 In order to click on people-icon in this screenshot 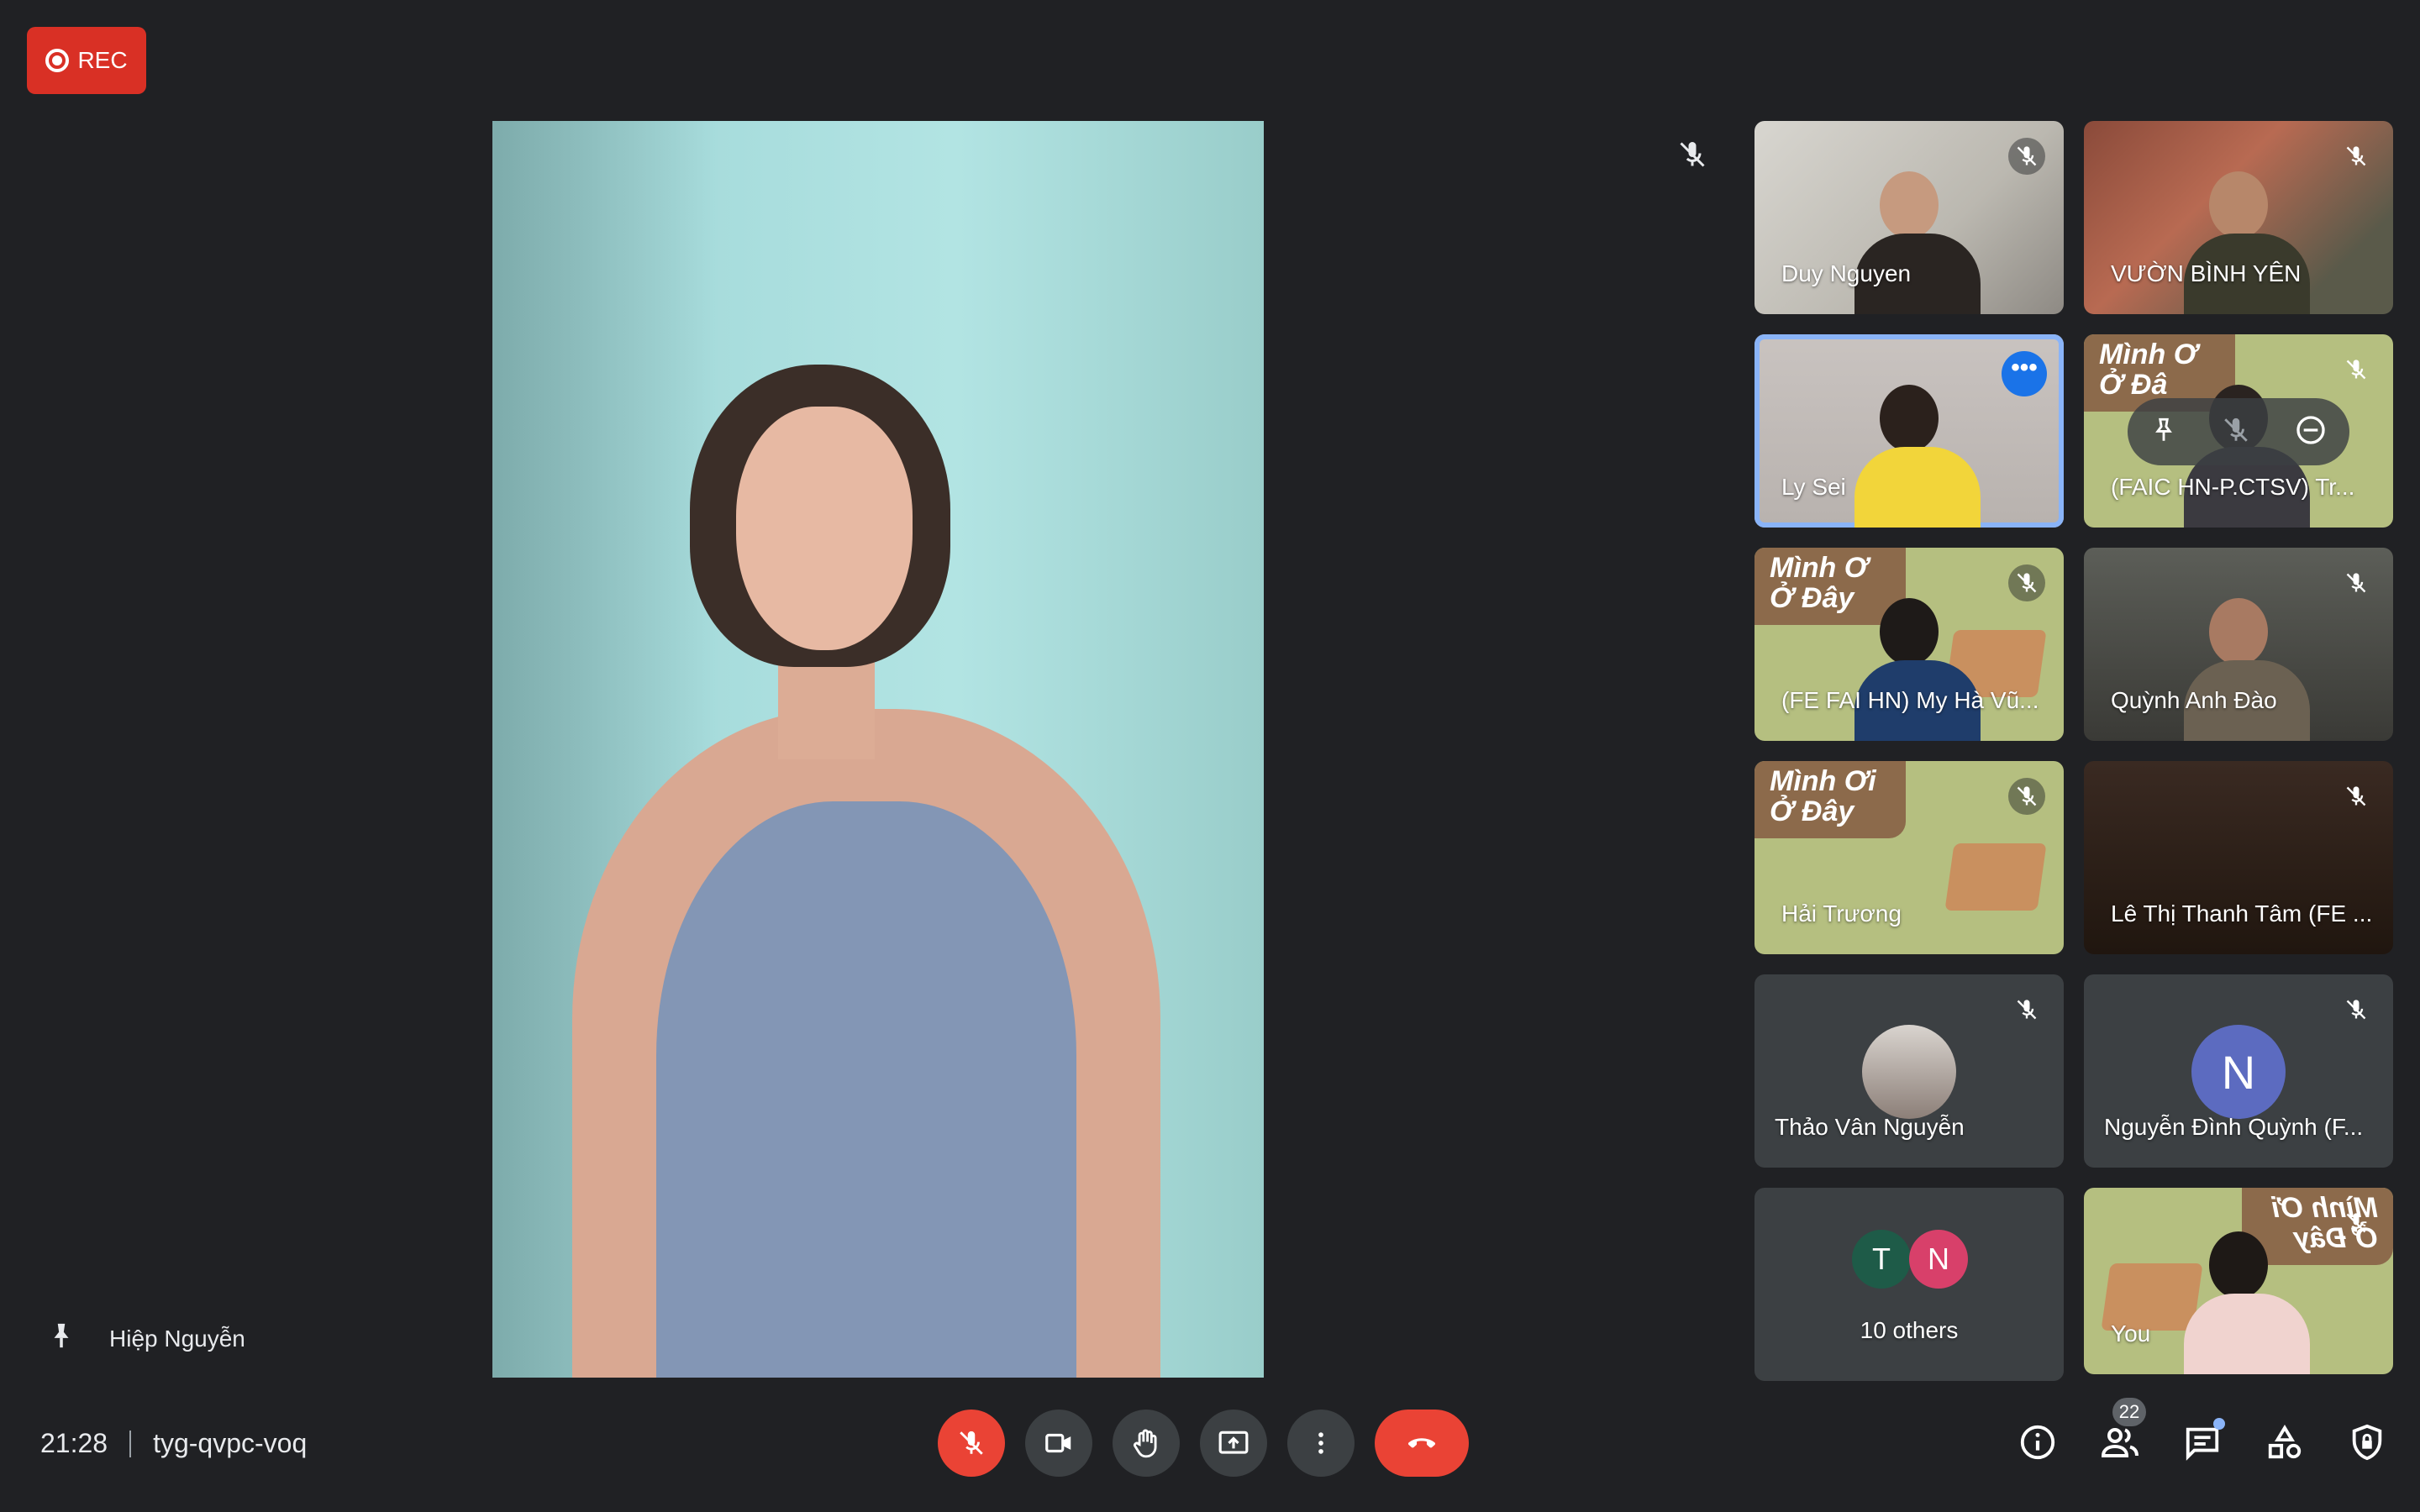, I will do `click(2120, 1442)`.